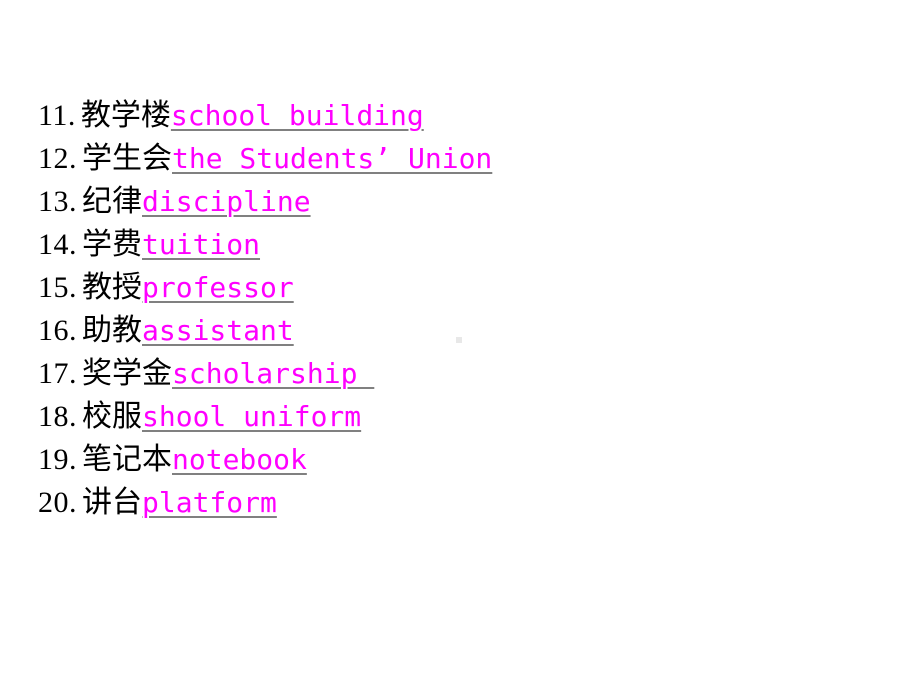  I want to click on list-item: 15. 教授professor, so click(265, 287).